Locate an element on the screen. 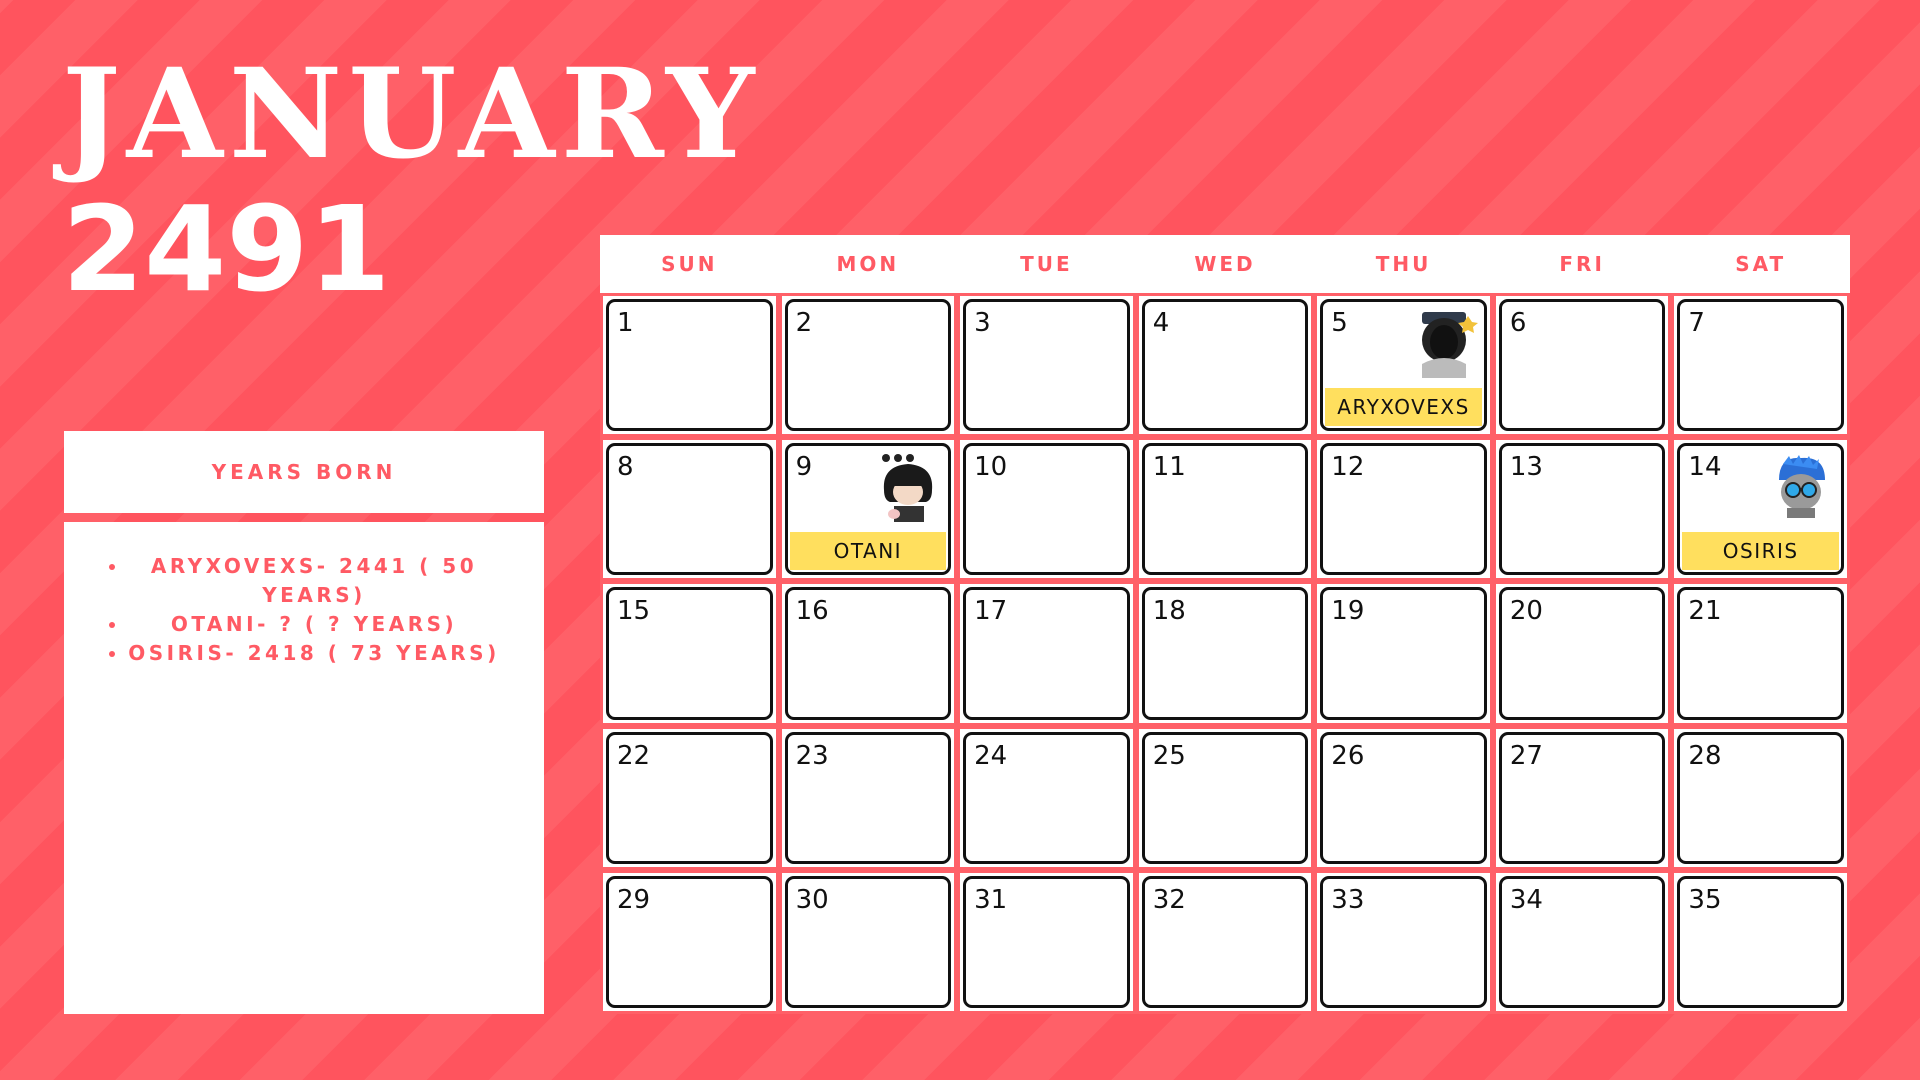  day-number: 8 is located at coordinates (625, 467).